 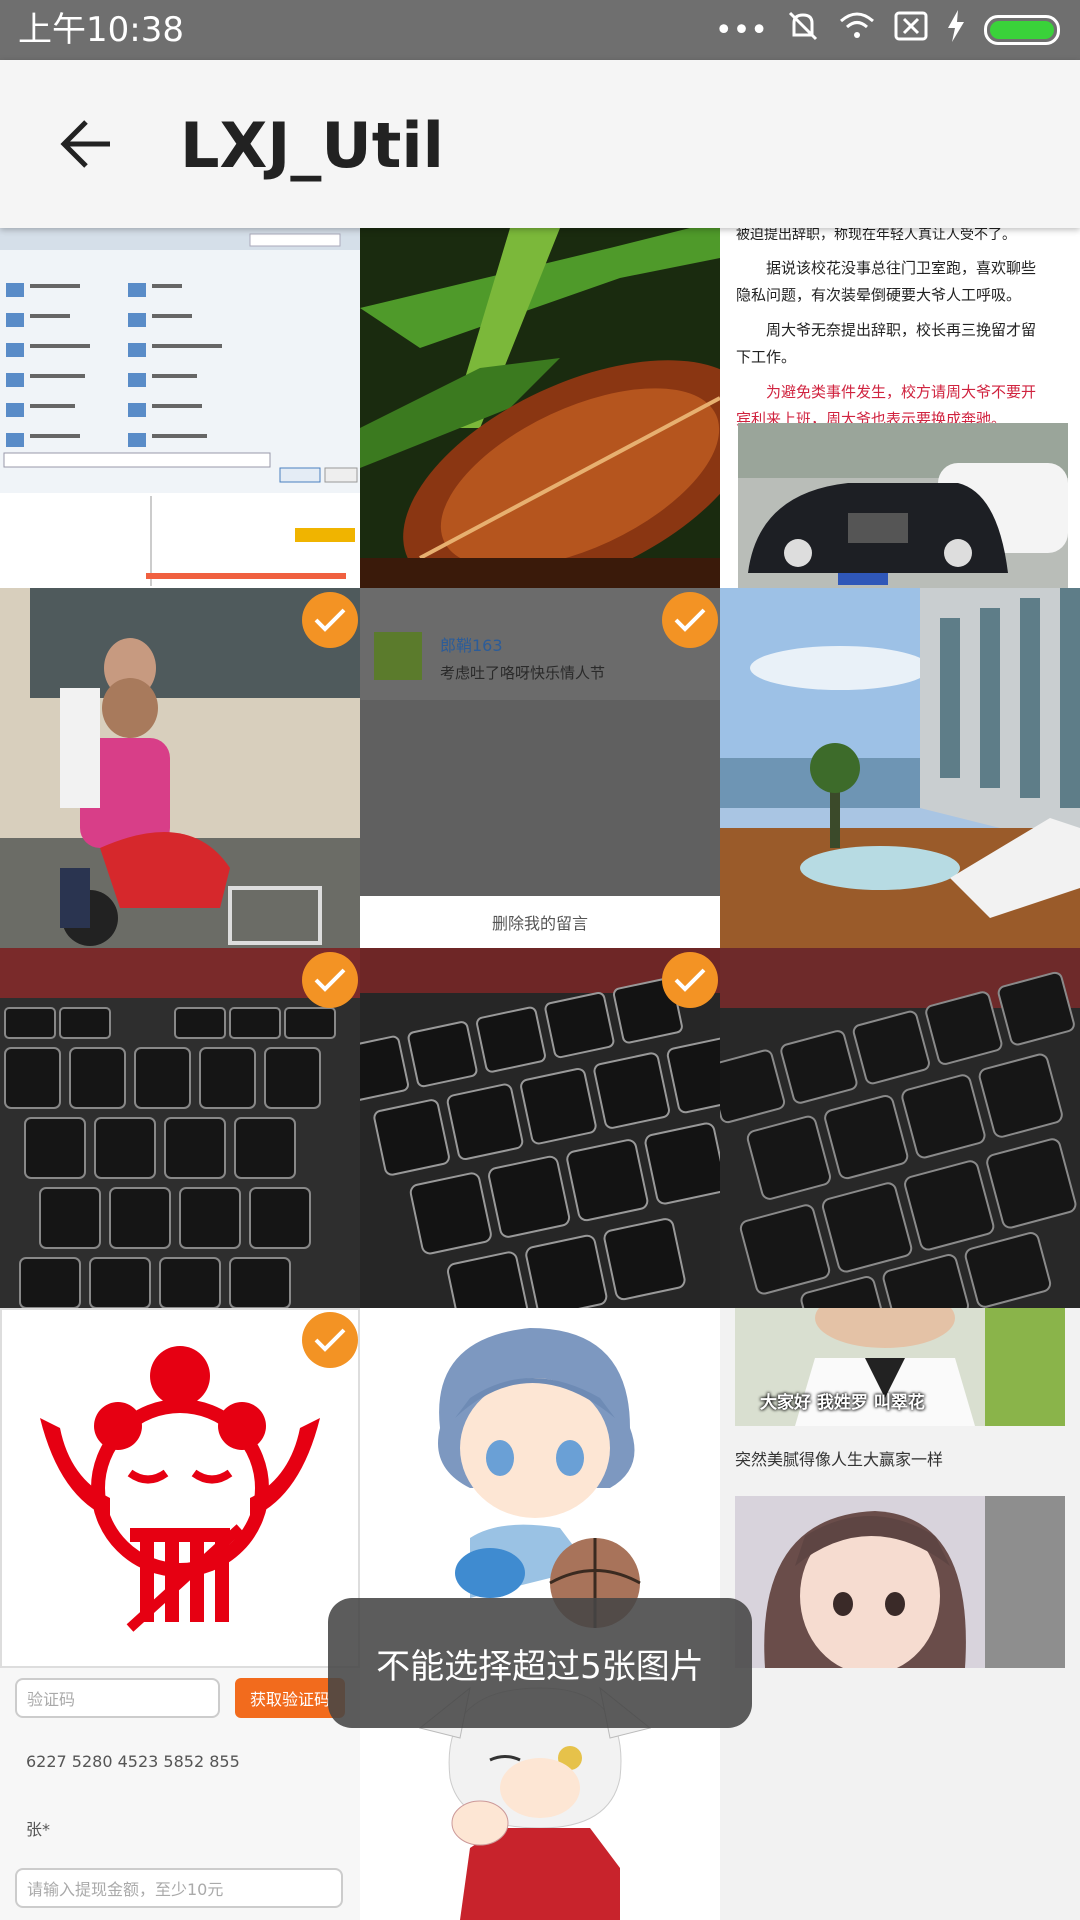 I want to click on sim-off-icon, so click(x=911, y=30).